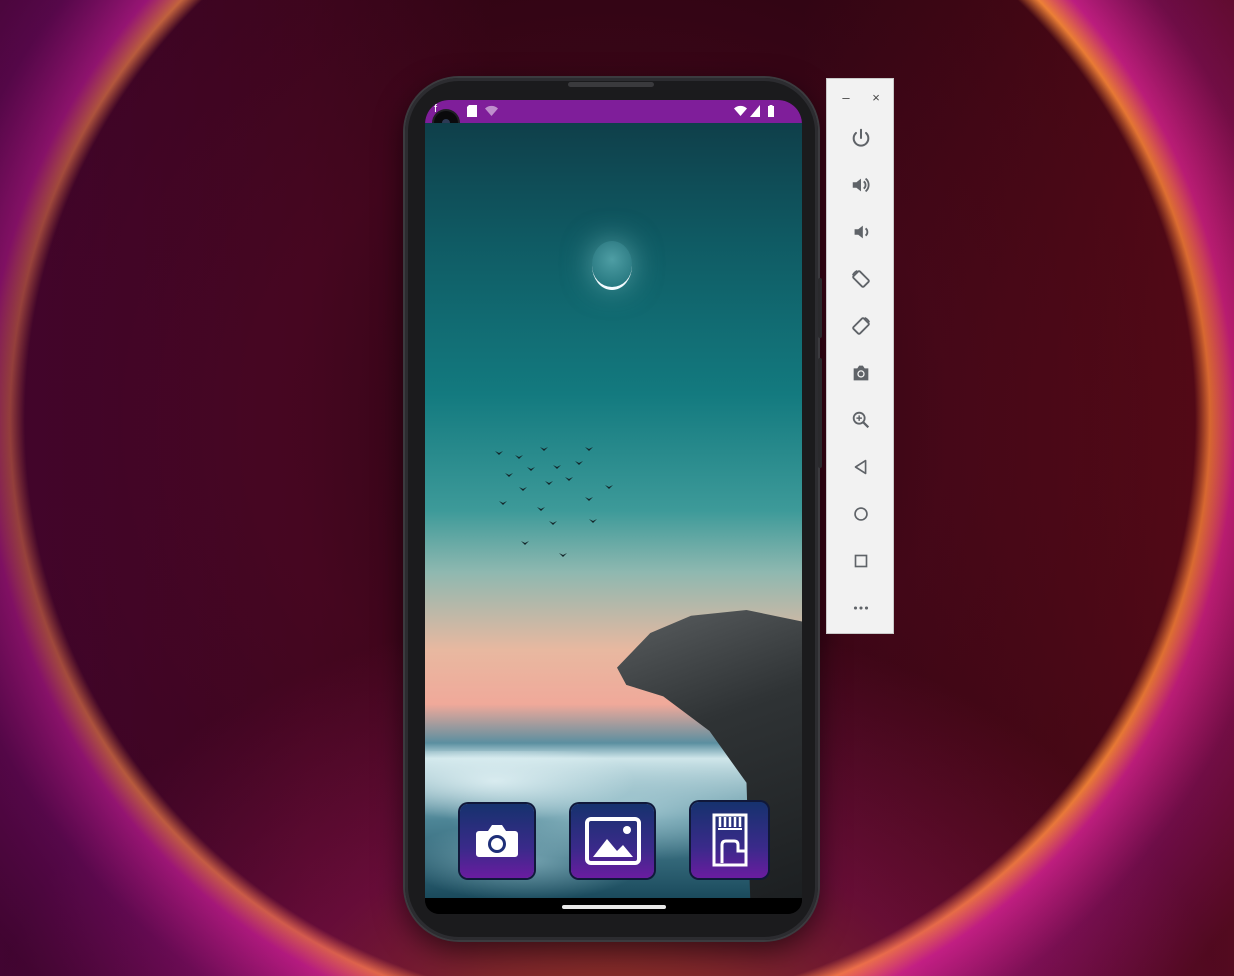 This screenshot has width=1234, height=976. Describe the element at coordinates (555, 501) in the screenshot. I see `birds-flock` at that location.